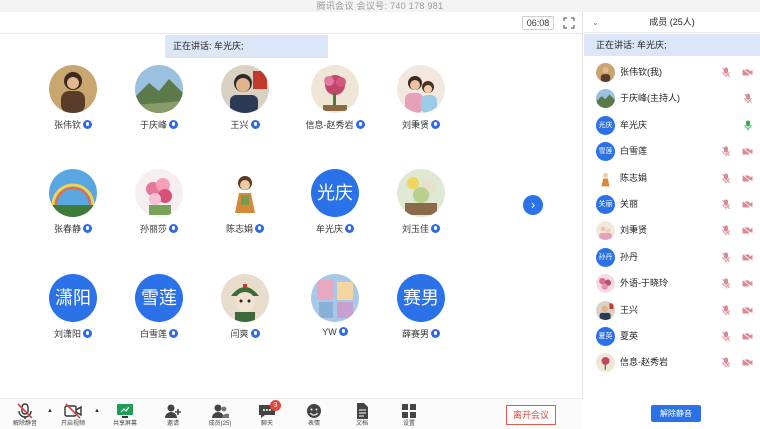  I want to click on members-icon, so click(220, 411).